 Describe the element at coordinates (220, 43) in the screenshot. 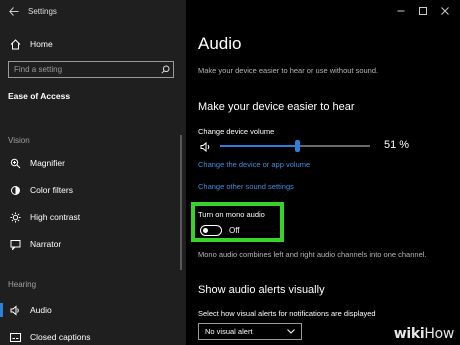

I see `page-title: Audio` at that location.